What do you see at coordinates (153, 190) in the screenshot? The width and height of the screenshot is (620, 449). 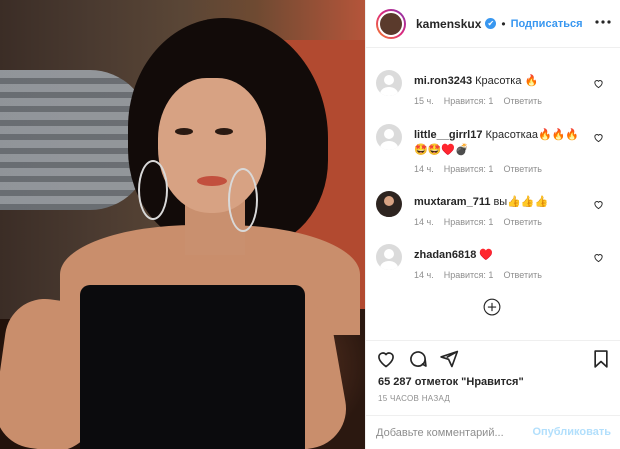 I see `photo-earring-left` at bounding box center [153, 190].